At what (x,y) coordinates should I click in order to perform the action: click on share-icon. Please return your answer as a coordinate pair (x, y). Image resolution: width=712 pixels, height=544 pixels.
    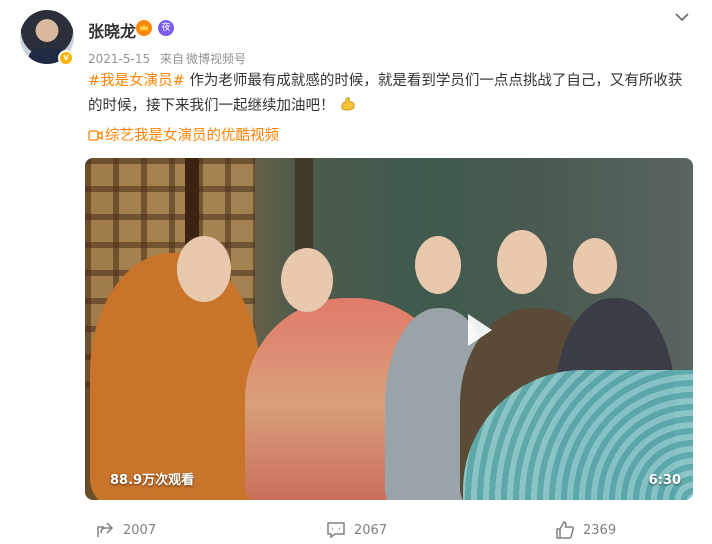
    Looking at the image, I should click on (105, 529).